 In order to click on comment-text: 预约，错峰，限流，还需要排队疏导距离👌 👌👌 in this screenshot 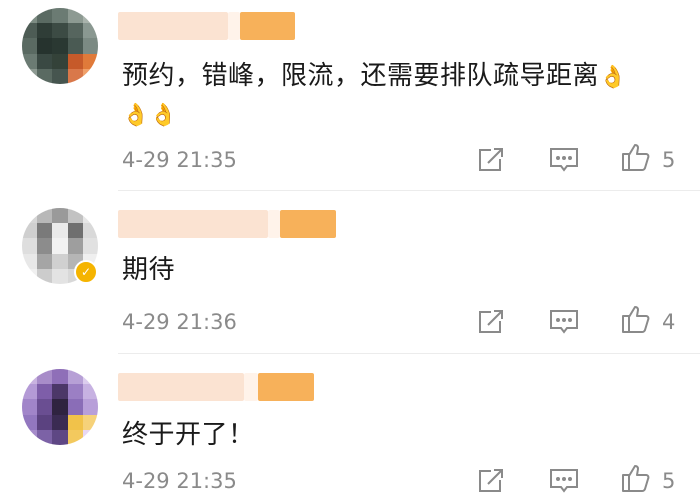, I will do `click(402, 96)`.